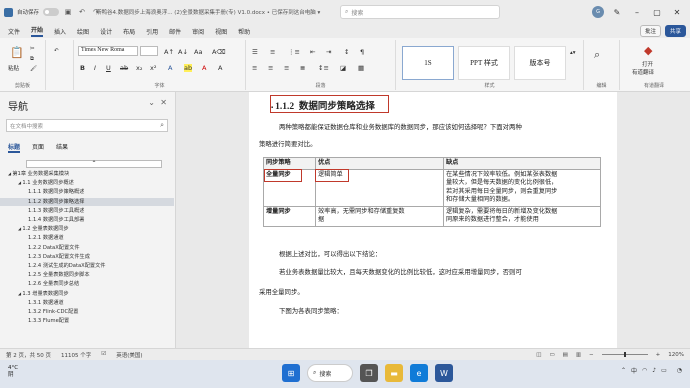 The width and height of the screenshot is (690, 388). I want to click on nav-tab-results: 结果, so click(62, 147).